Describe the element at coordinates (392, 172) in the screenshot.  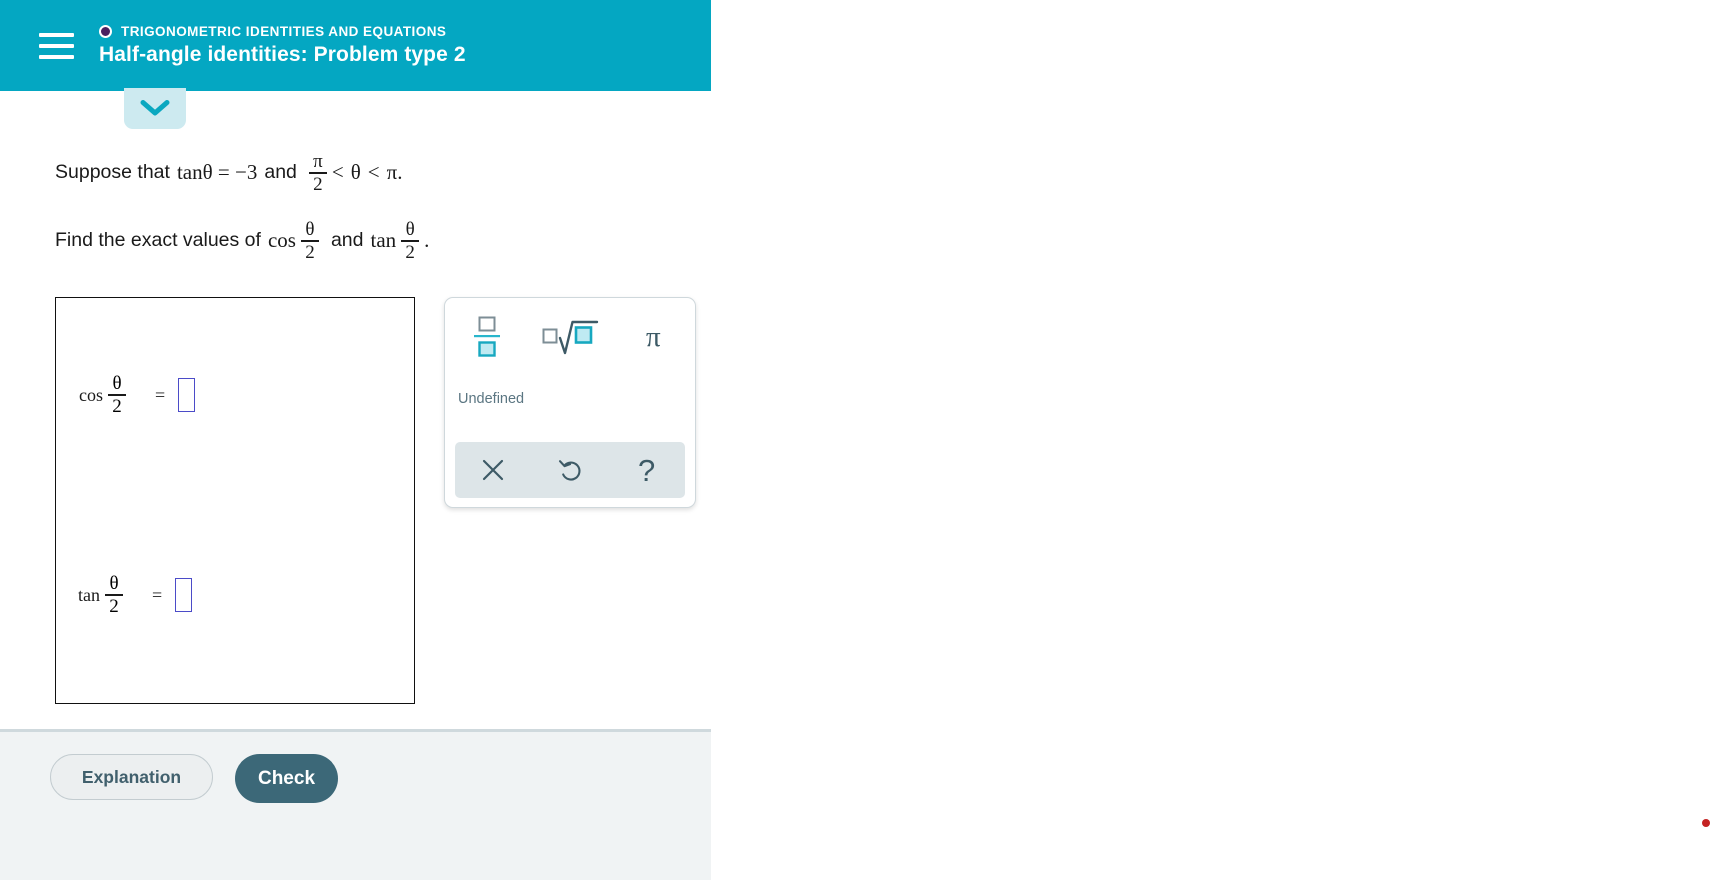
I see `upper-bound: π` at that location.